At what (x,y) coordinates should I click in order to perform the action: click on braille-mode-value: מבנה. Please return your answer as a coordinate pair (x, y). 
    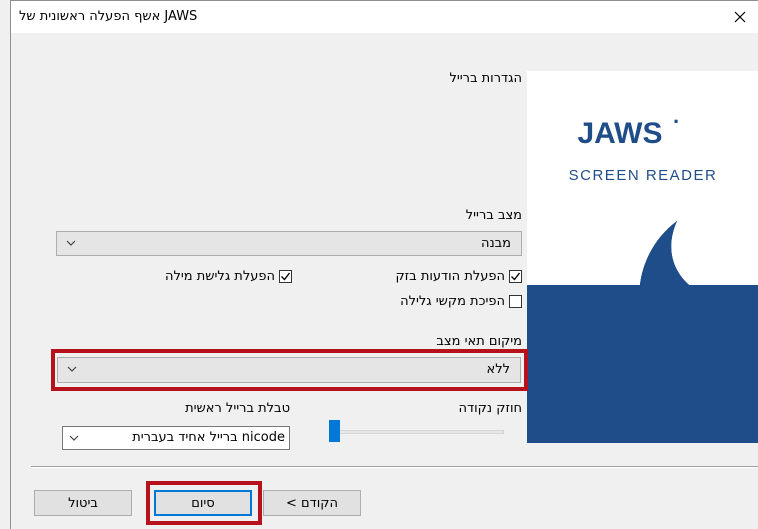
    Looking at the image, I should click on (495, 243).